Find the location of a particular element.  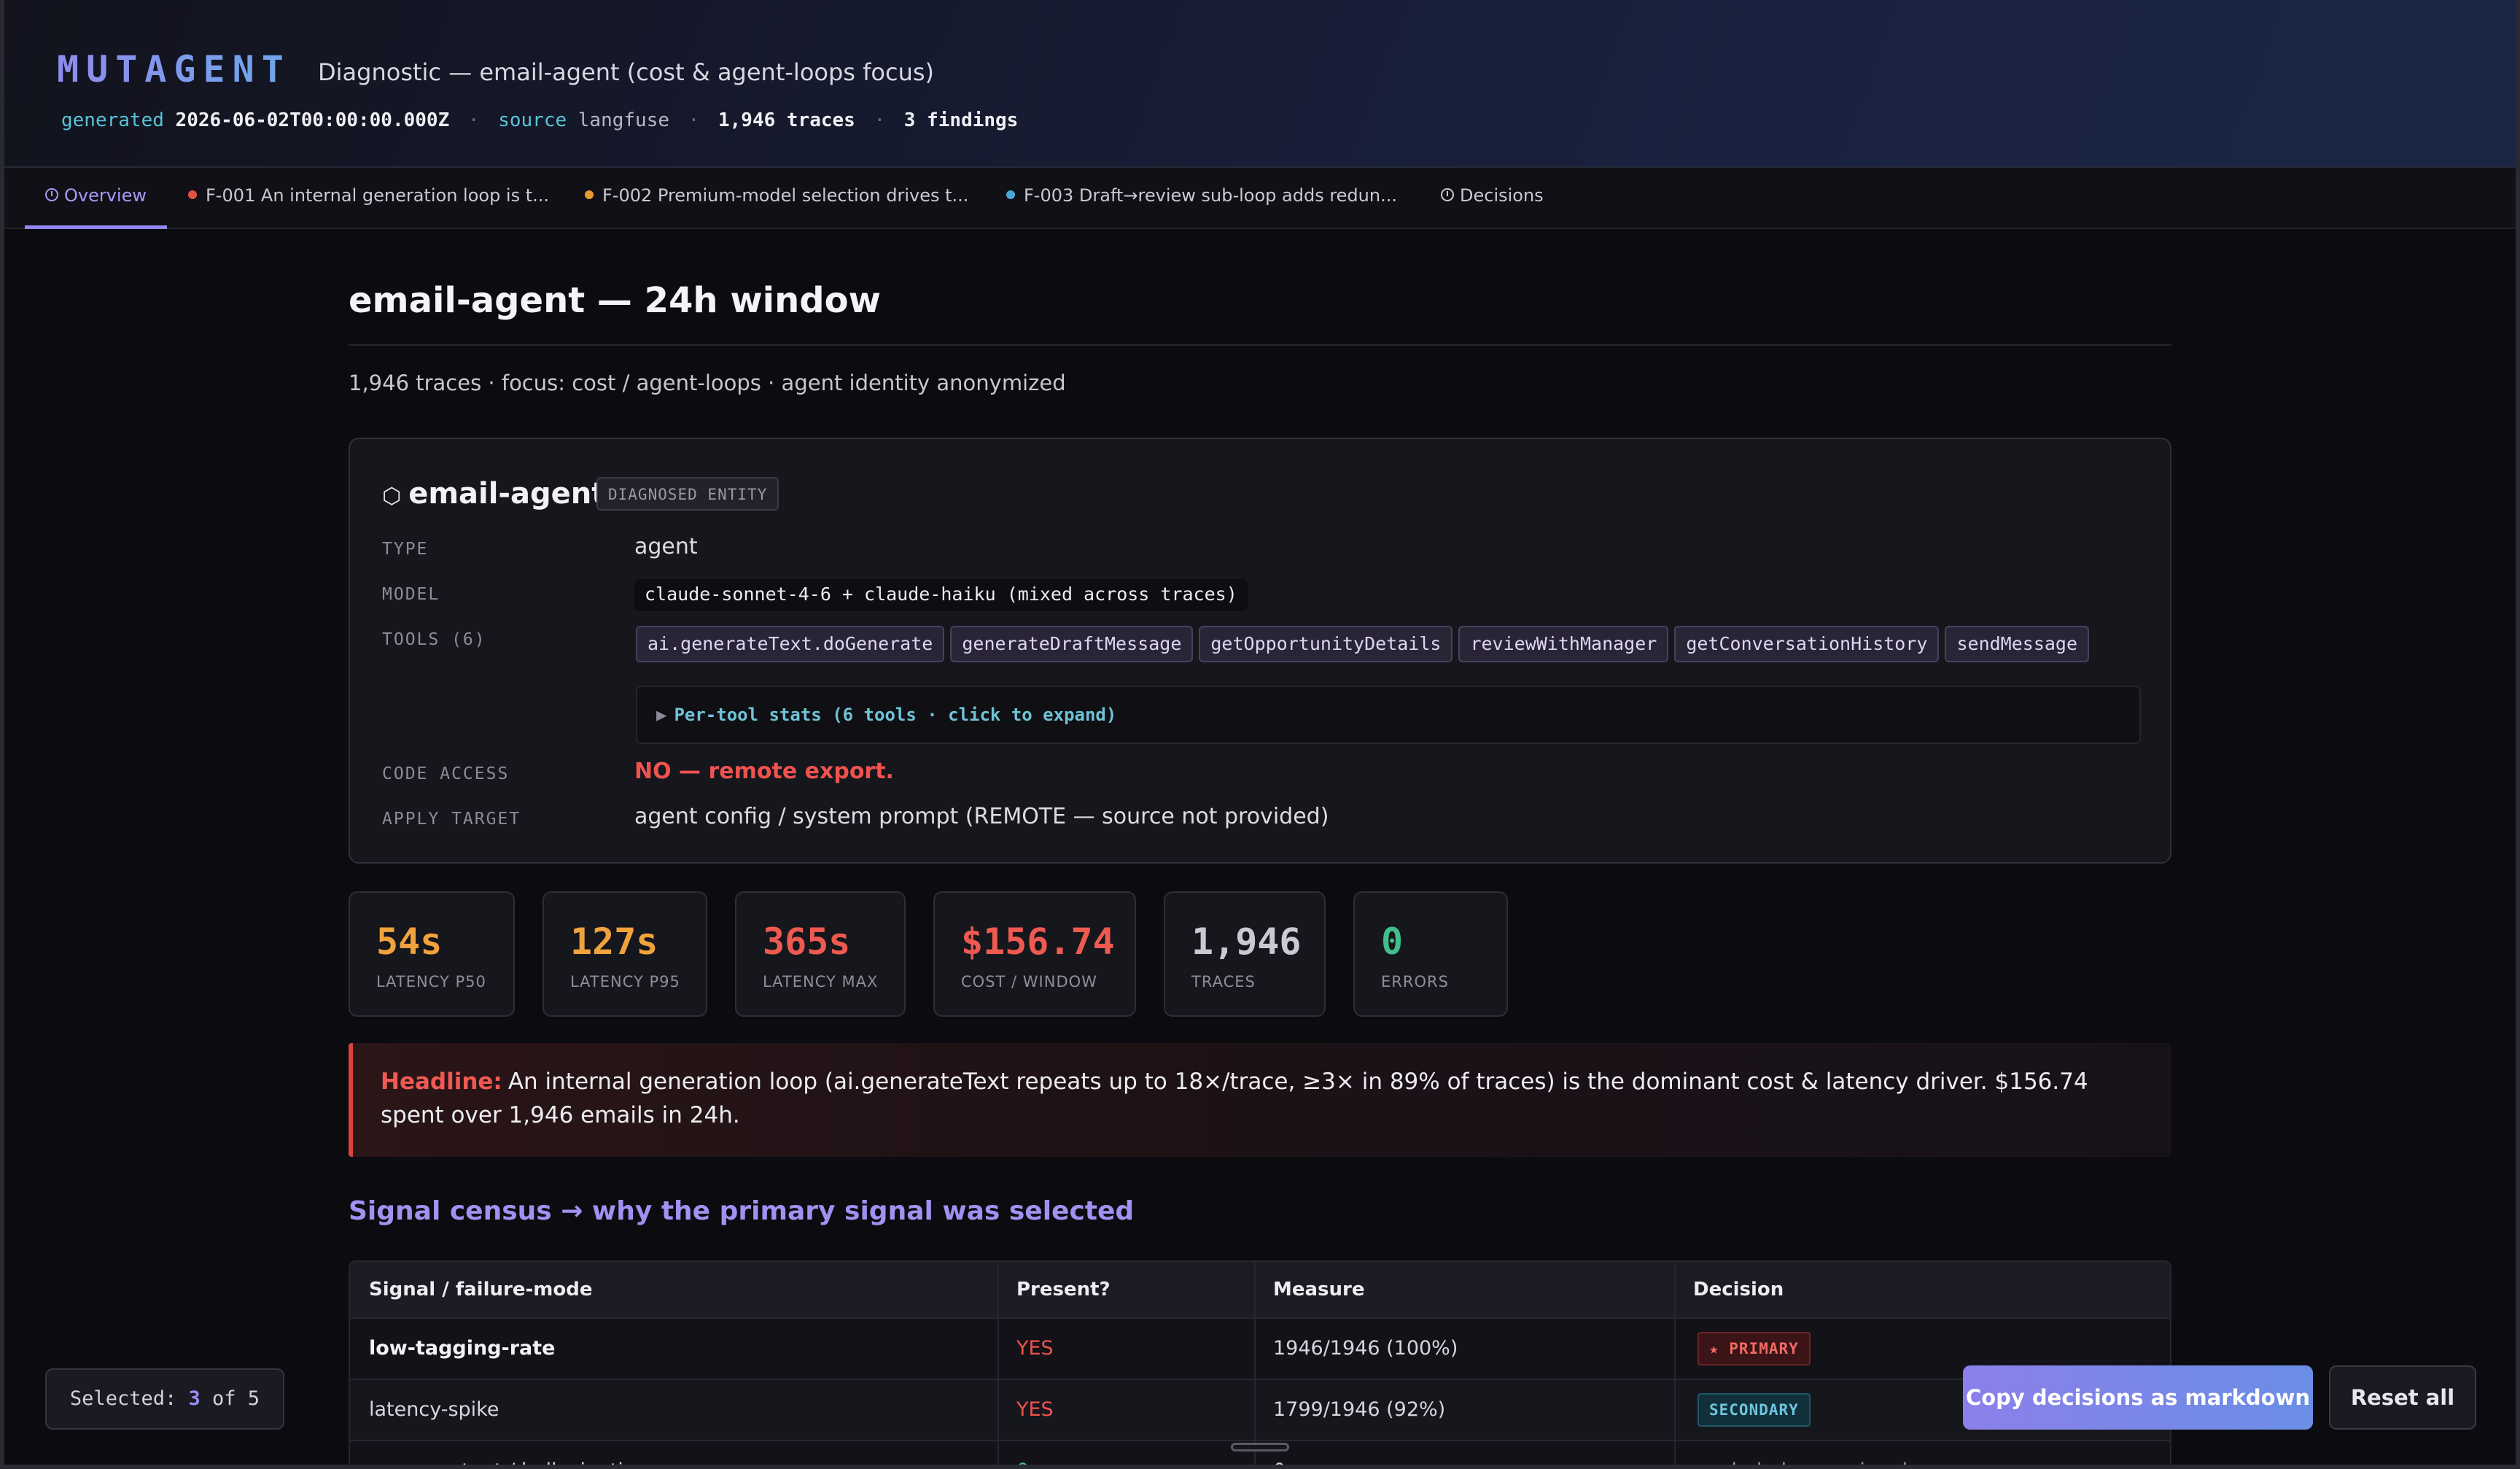

model-label: MODEL is located at coordinates (411, 594).